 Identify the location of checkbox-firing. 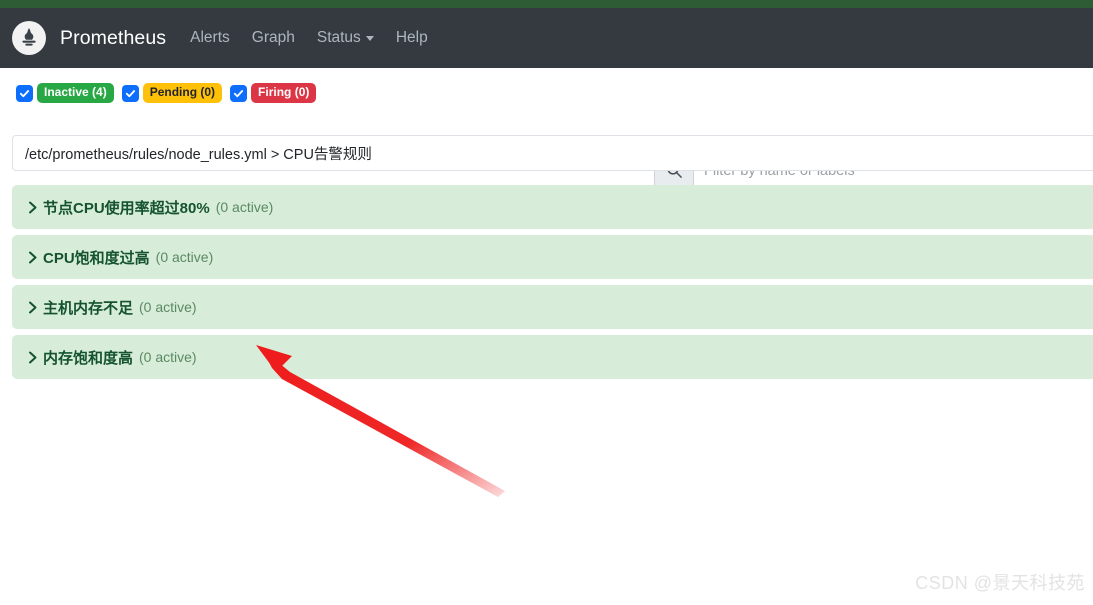
(239, 93).